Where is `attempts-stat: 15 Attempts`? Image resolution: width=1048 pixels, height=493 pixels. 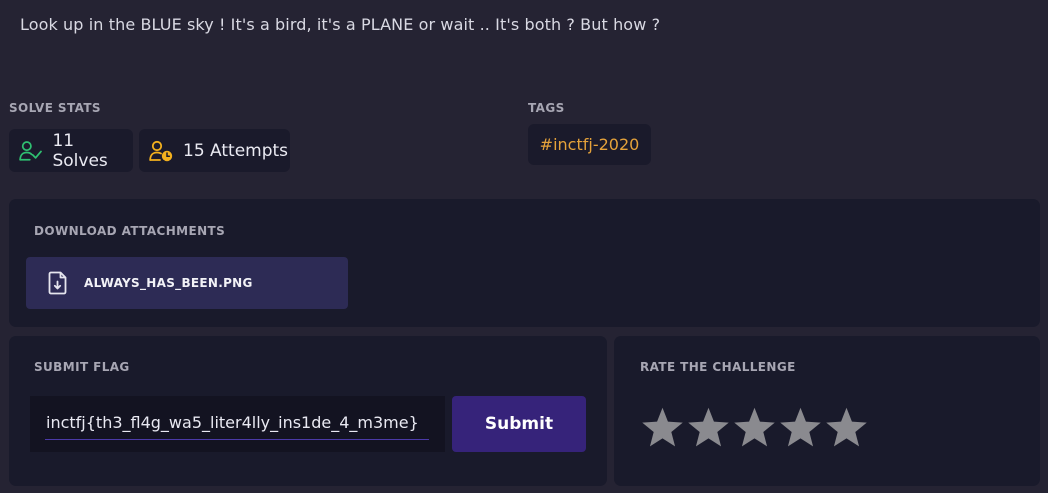
attempts-stat: 15 Attempts is located at coordinates (214, 150).